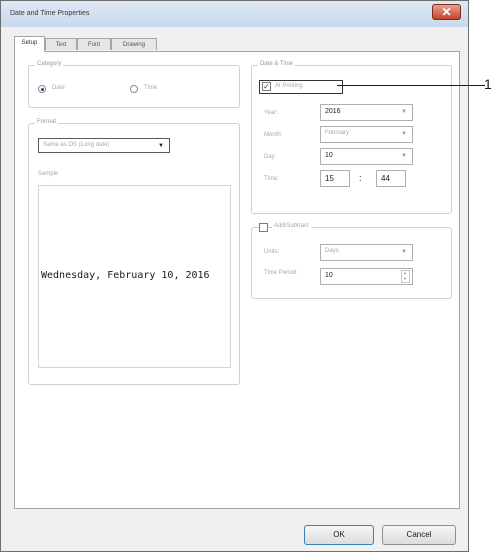 This screenshot has width=493, height=554. Describe the element at coordinates (271, 179) in the screenshot. I see `time-label: Time:` at that location.